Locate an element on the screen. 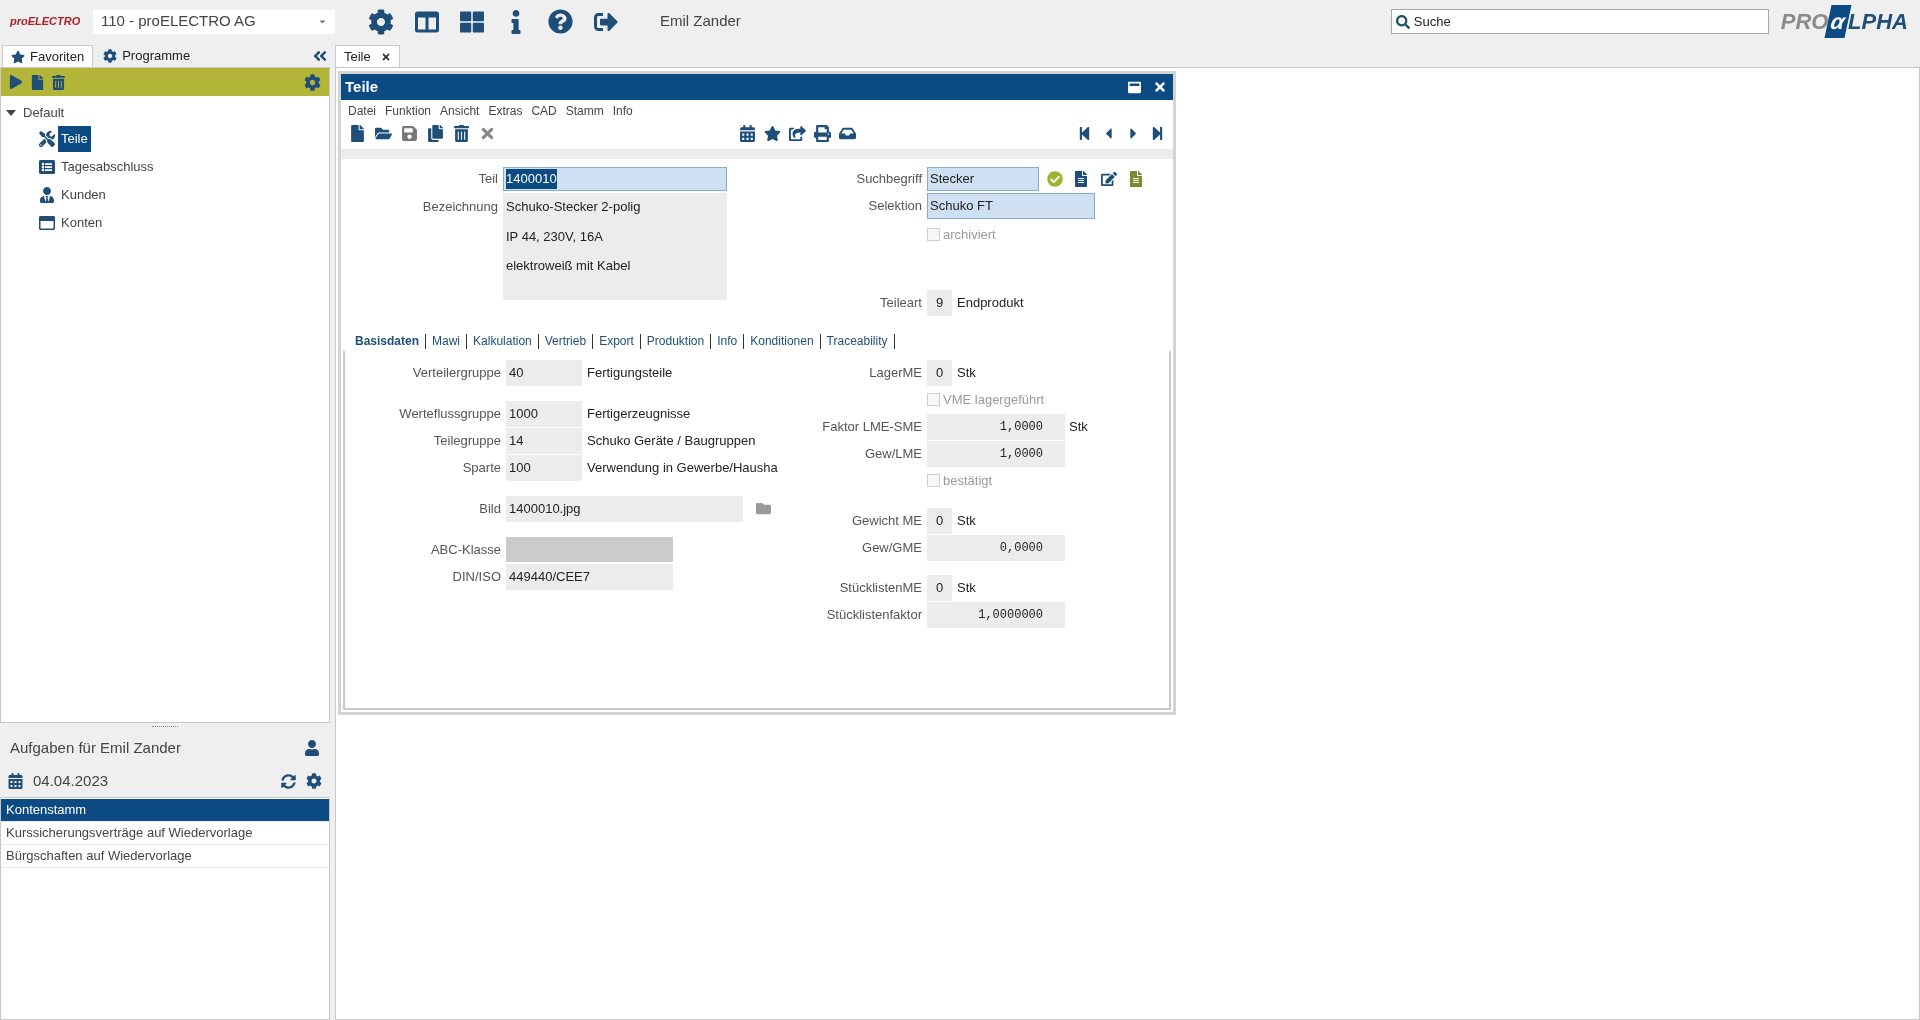 The width and height of the screenshot is (1920, 1020). window-title: Teile is located at coordinates (362, 86).